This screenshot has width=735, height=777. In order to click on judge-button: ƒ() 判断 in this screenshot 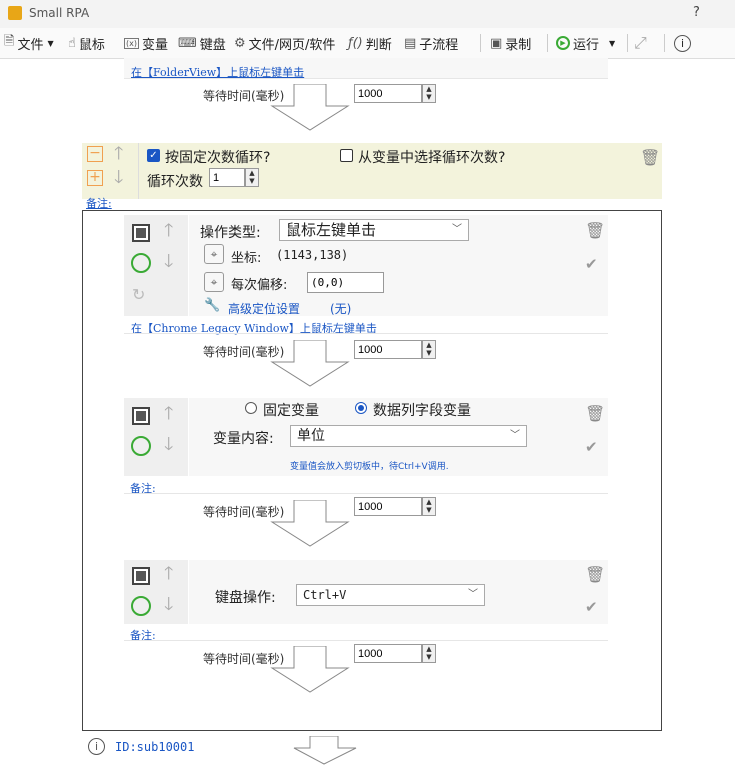, I will do `click(370, 43)`.